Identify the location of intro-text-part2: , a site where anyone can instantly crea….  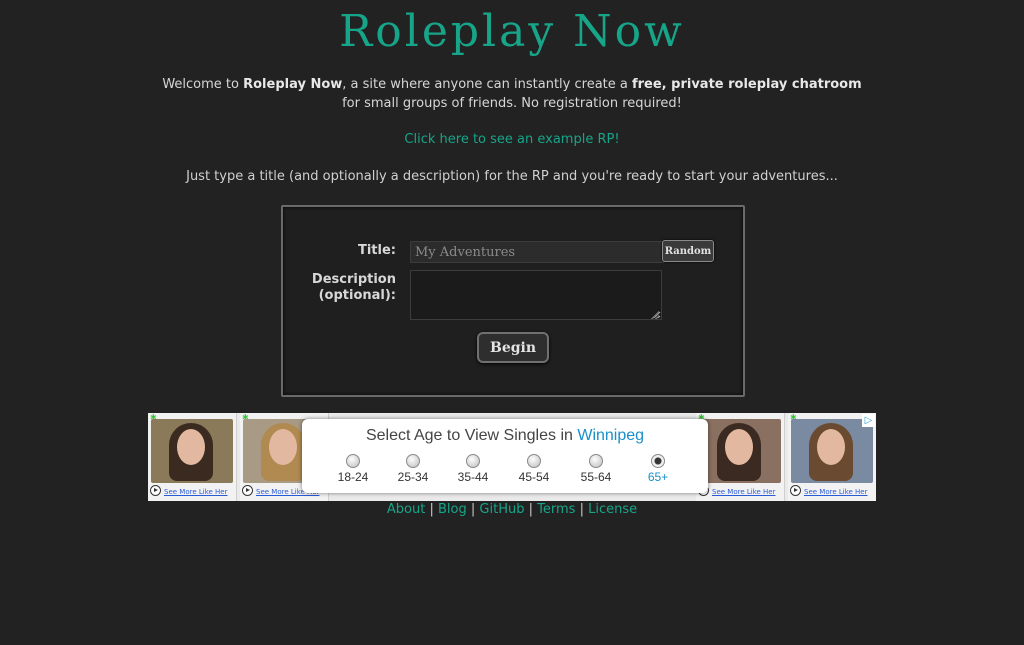
(487, 84).